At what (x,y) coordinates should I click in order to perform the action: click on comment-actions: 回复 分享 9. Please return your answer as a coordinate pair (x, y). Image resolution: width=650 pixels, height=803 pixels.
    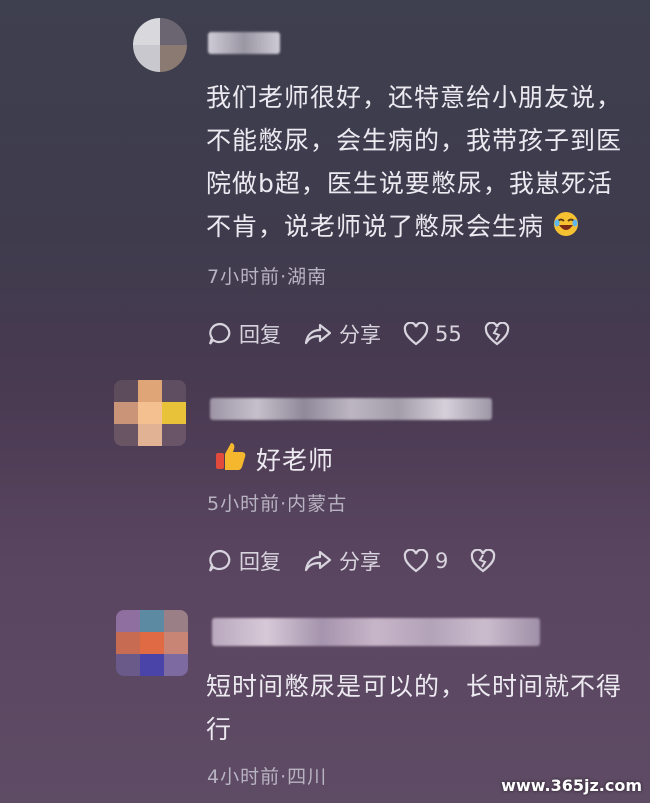
    Looking at the image, I should click on (365, 561).